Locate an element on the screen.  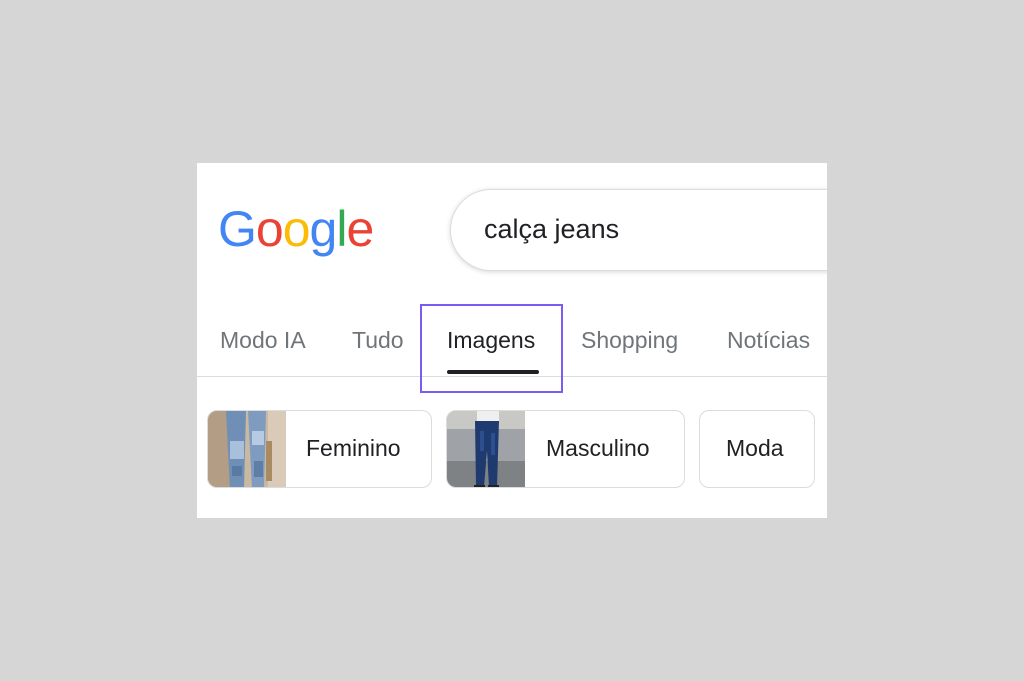
tab-noticias: Notícias is located at coordinates (768, 340).